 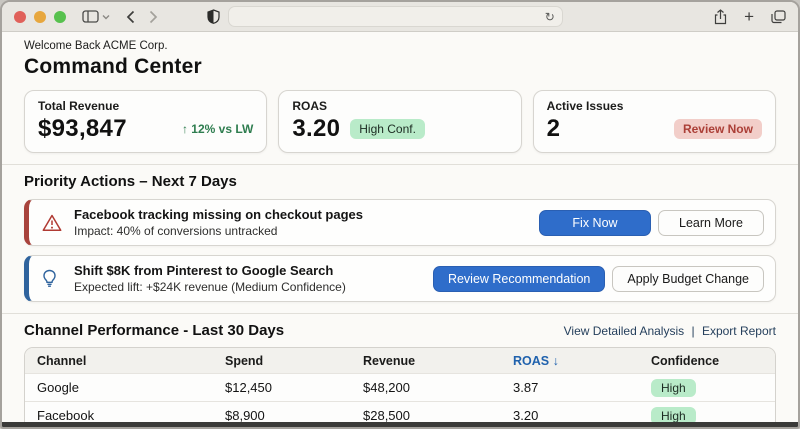 I want to click on column-header-spend: Spend, so click(x=244, y=360).